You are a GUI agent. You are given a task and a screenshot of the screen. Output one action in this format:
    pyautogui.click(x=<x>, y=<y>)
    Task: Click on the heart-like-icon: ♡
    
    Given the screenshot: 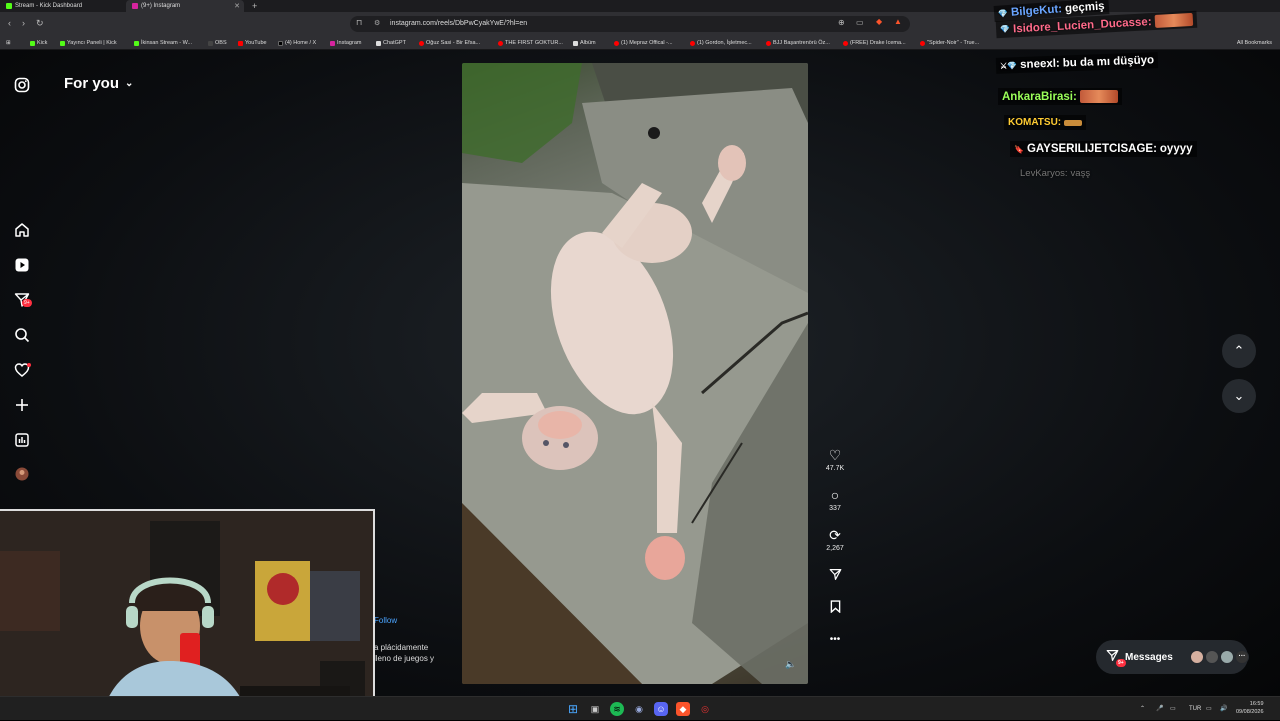 What is the action you would take?
    pyautogui.click(x=835, y=455)
    